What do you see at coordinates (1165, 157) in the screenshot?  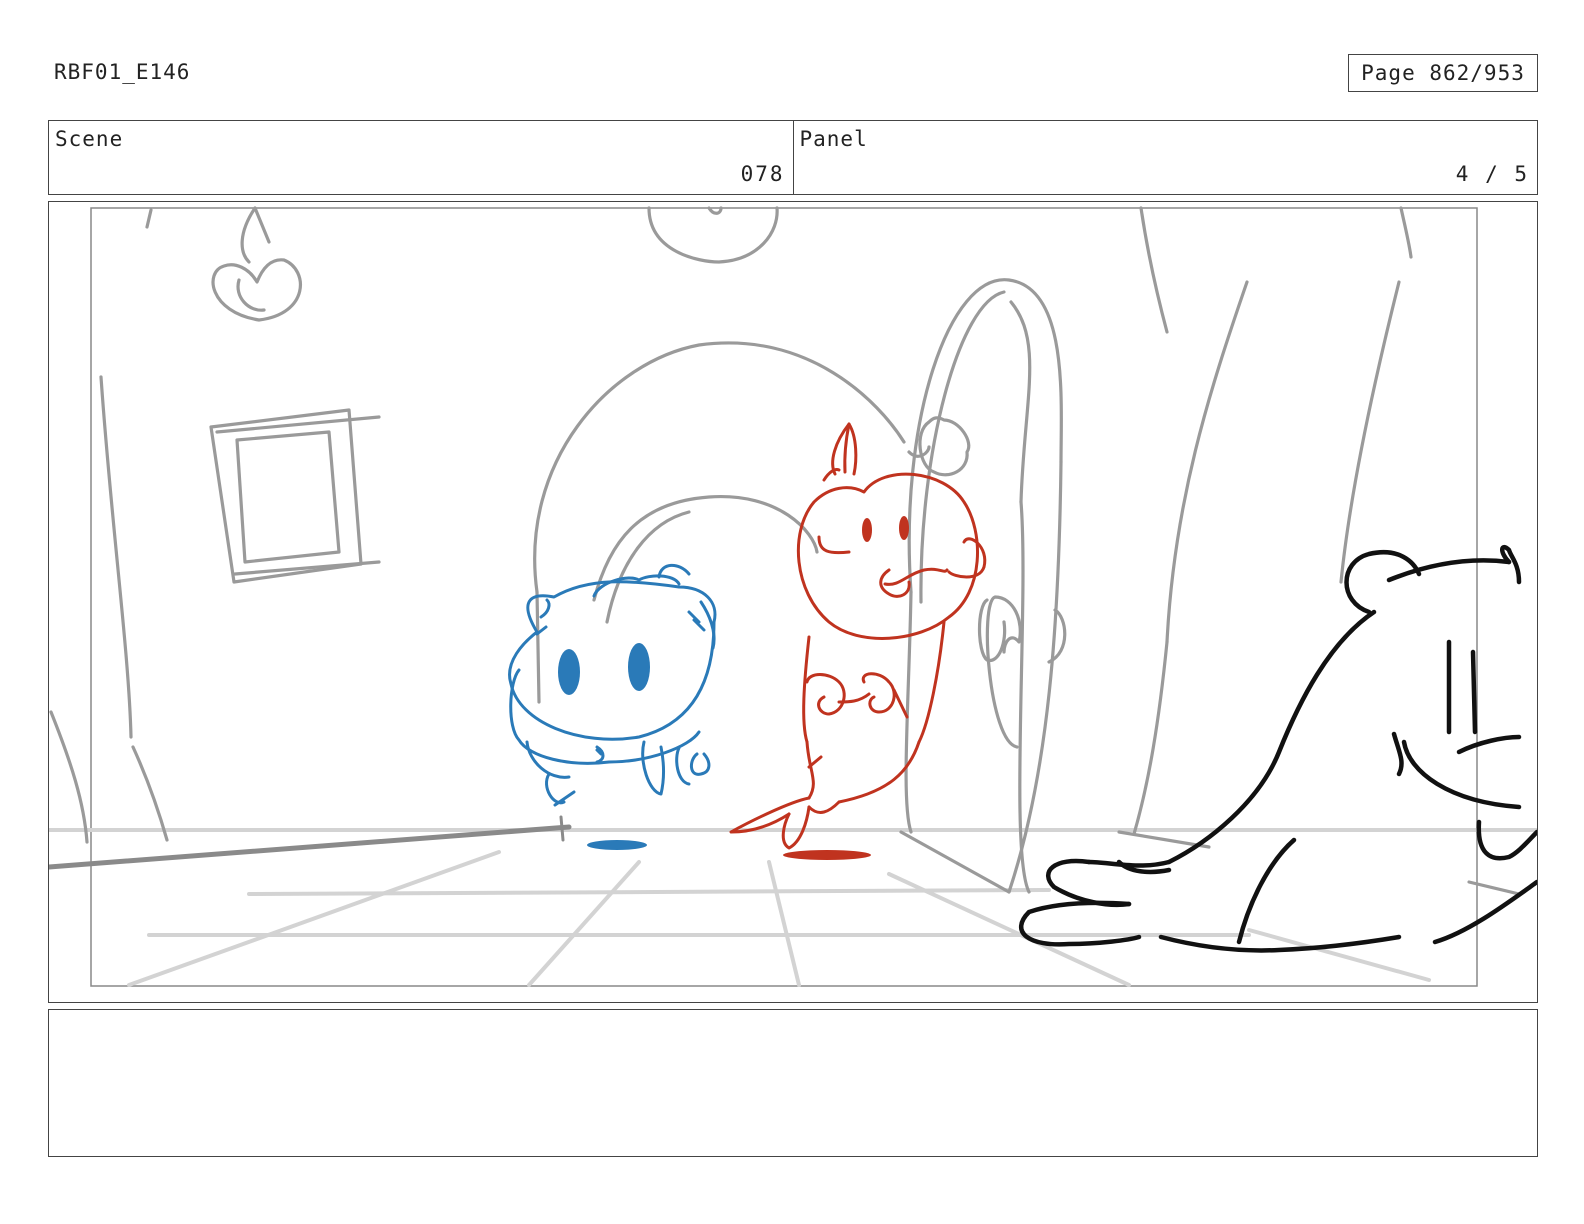 I see `panel-cell: Panel 4 / 5` at bounding box center [1165, 157].